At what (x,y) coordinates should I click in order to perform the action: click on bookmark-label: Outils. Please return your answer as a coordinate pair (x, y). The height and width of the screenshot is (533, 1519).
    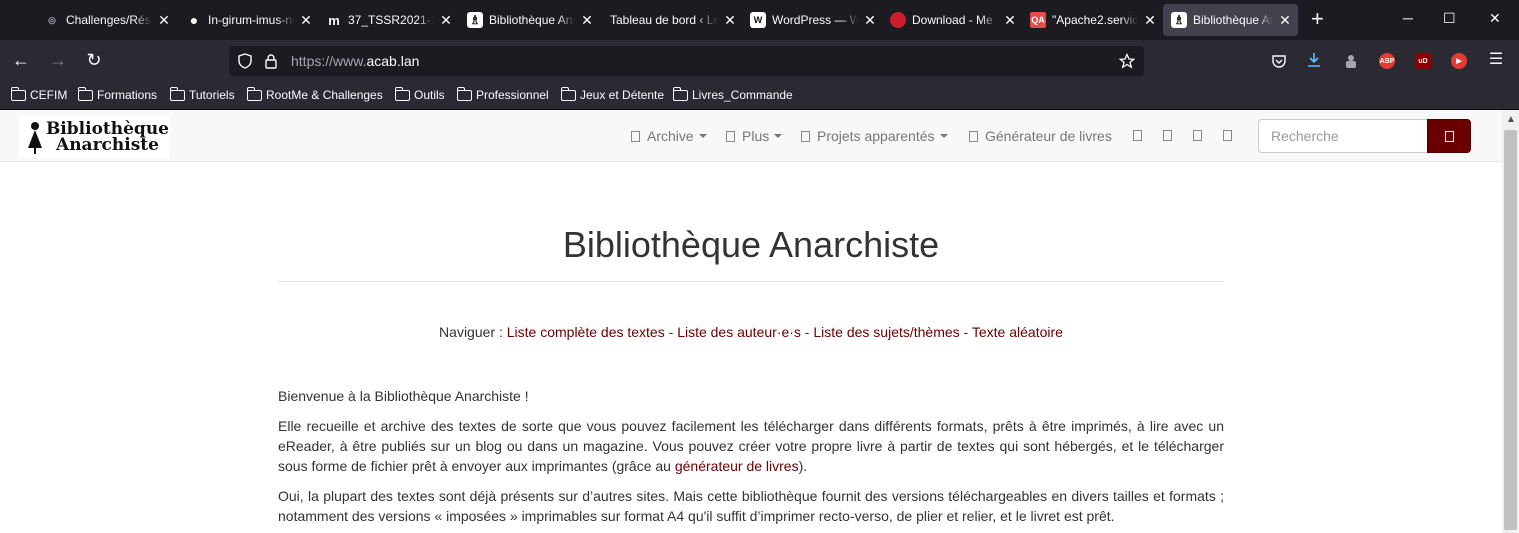
    Looking at the image, I should click on (429, 95).